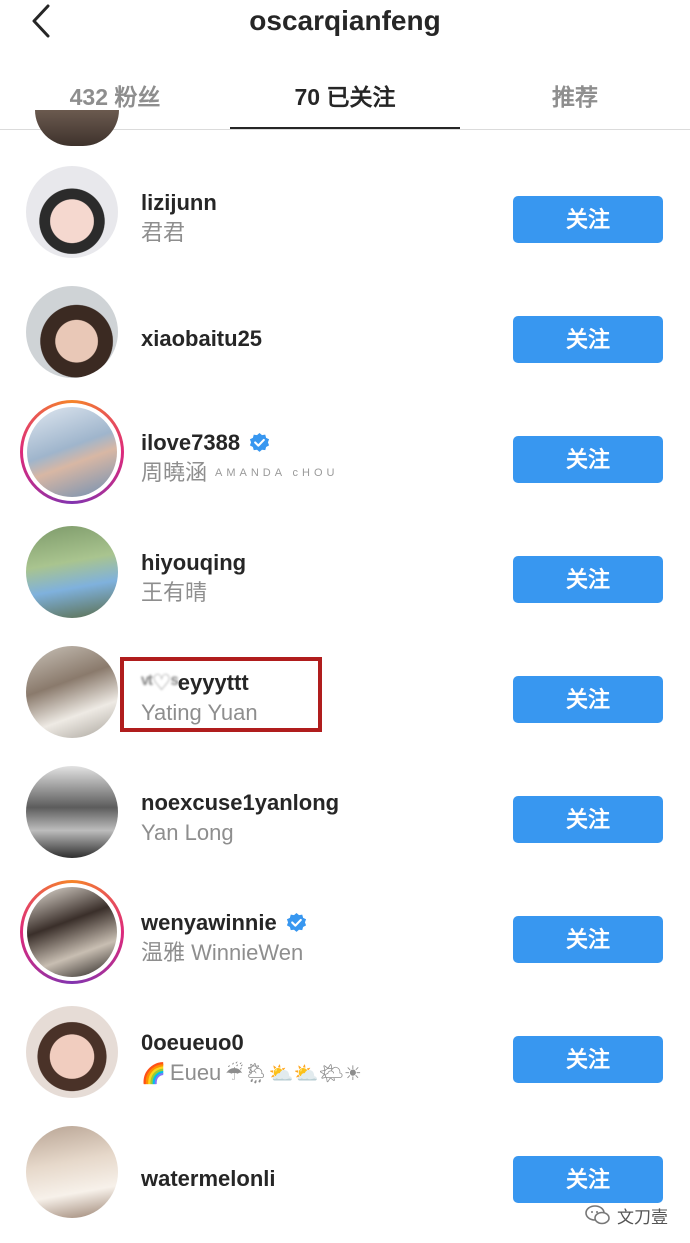  What do you see at coordinates (345, 820) in the screenshot?
I see `list-item: noexcuse1yanlong Yan Long 关注` at bounding box center [345, 820].